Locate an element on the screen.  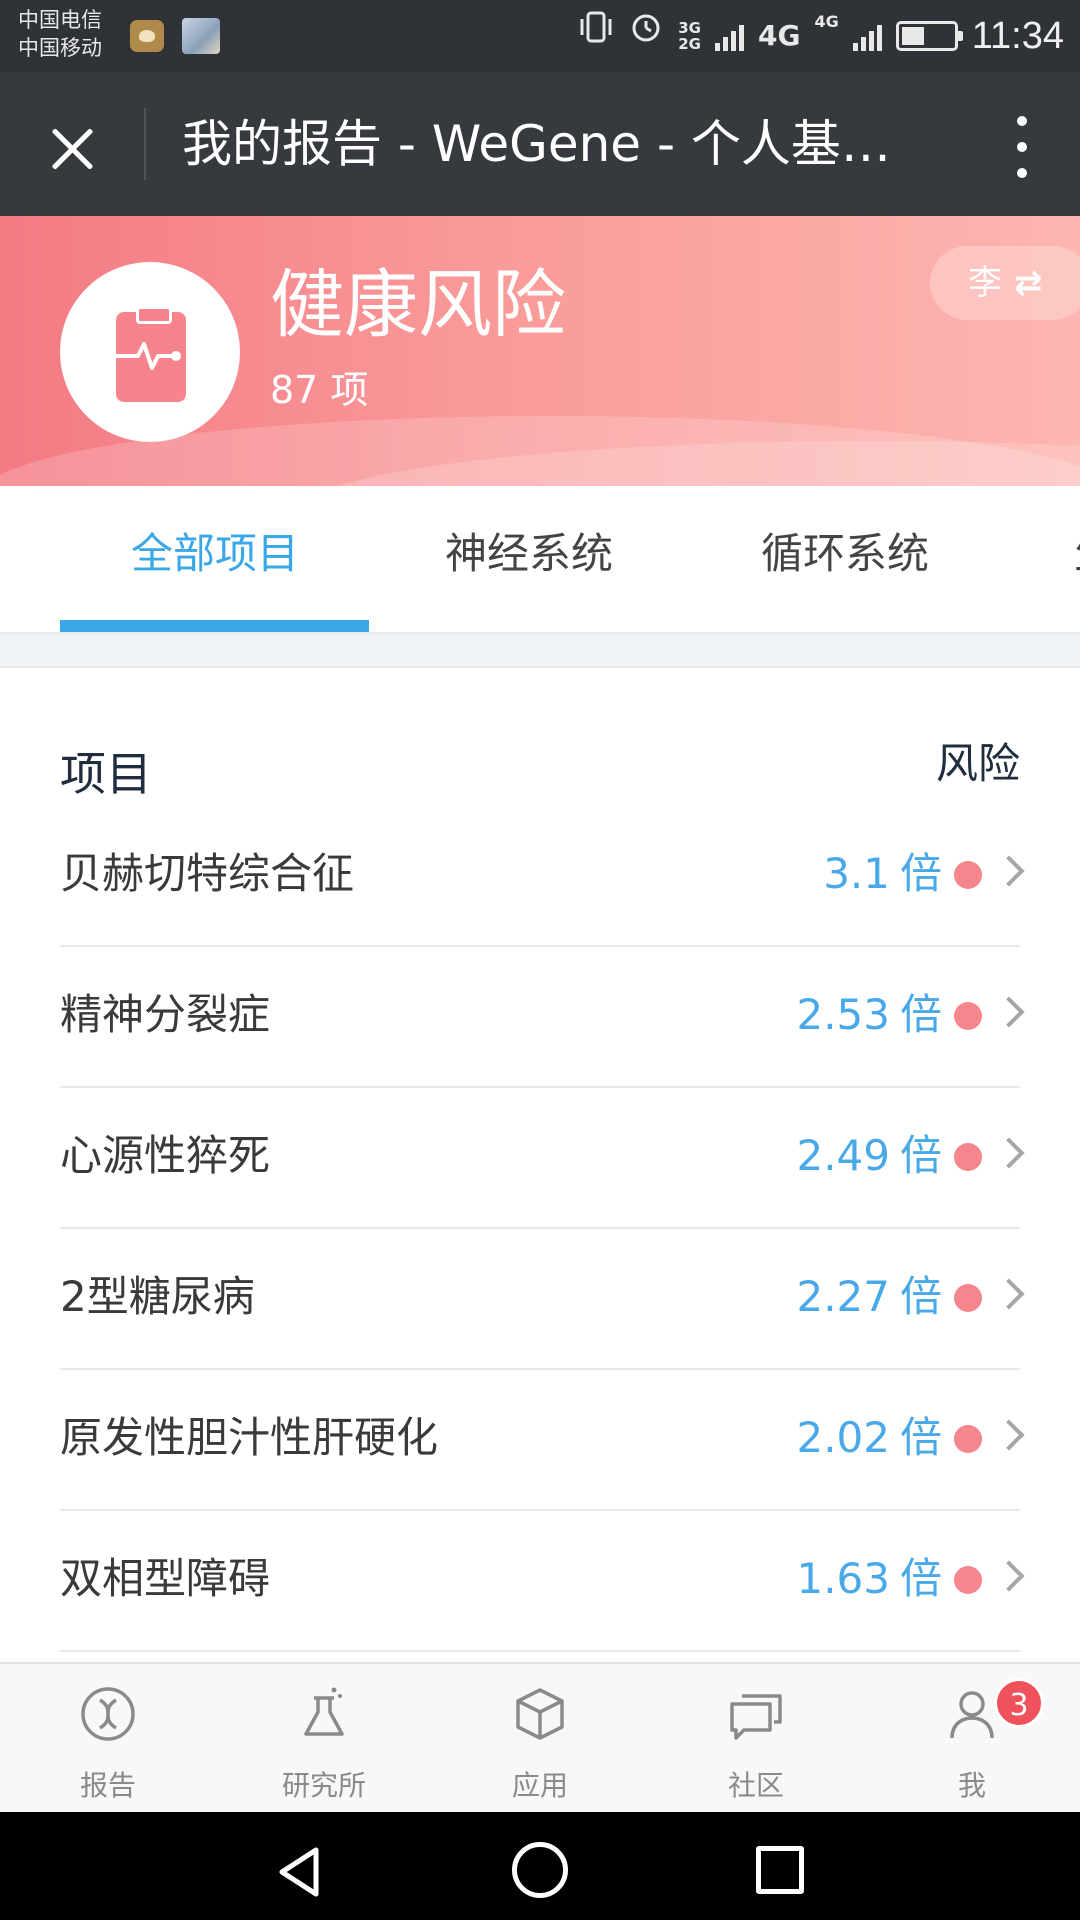
tab-more: 生 is located at coordinates (1077, 554).